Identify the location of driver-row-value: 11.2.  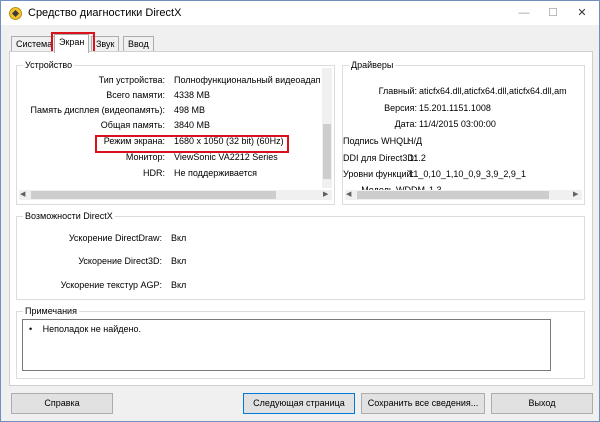
(417, 158).